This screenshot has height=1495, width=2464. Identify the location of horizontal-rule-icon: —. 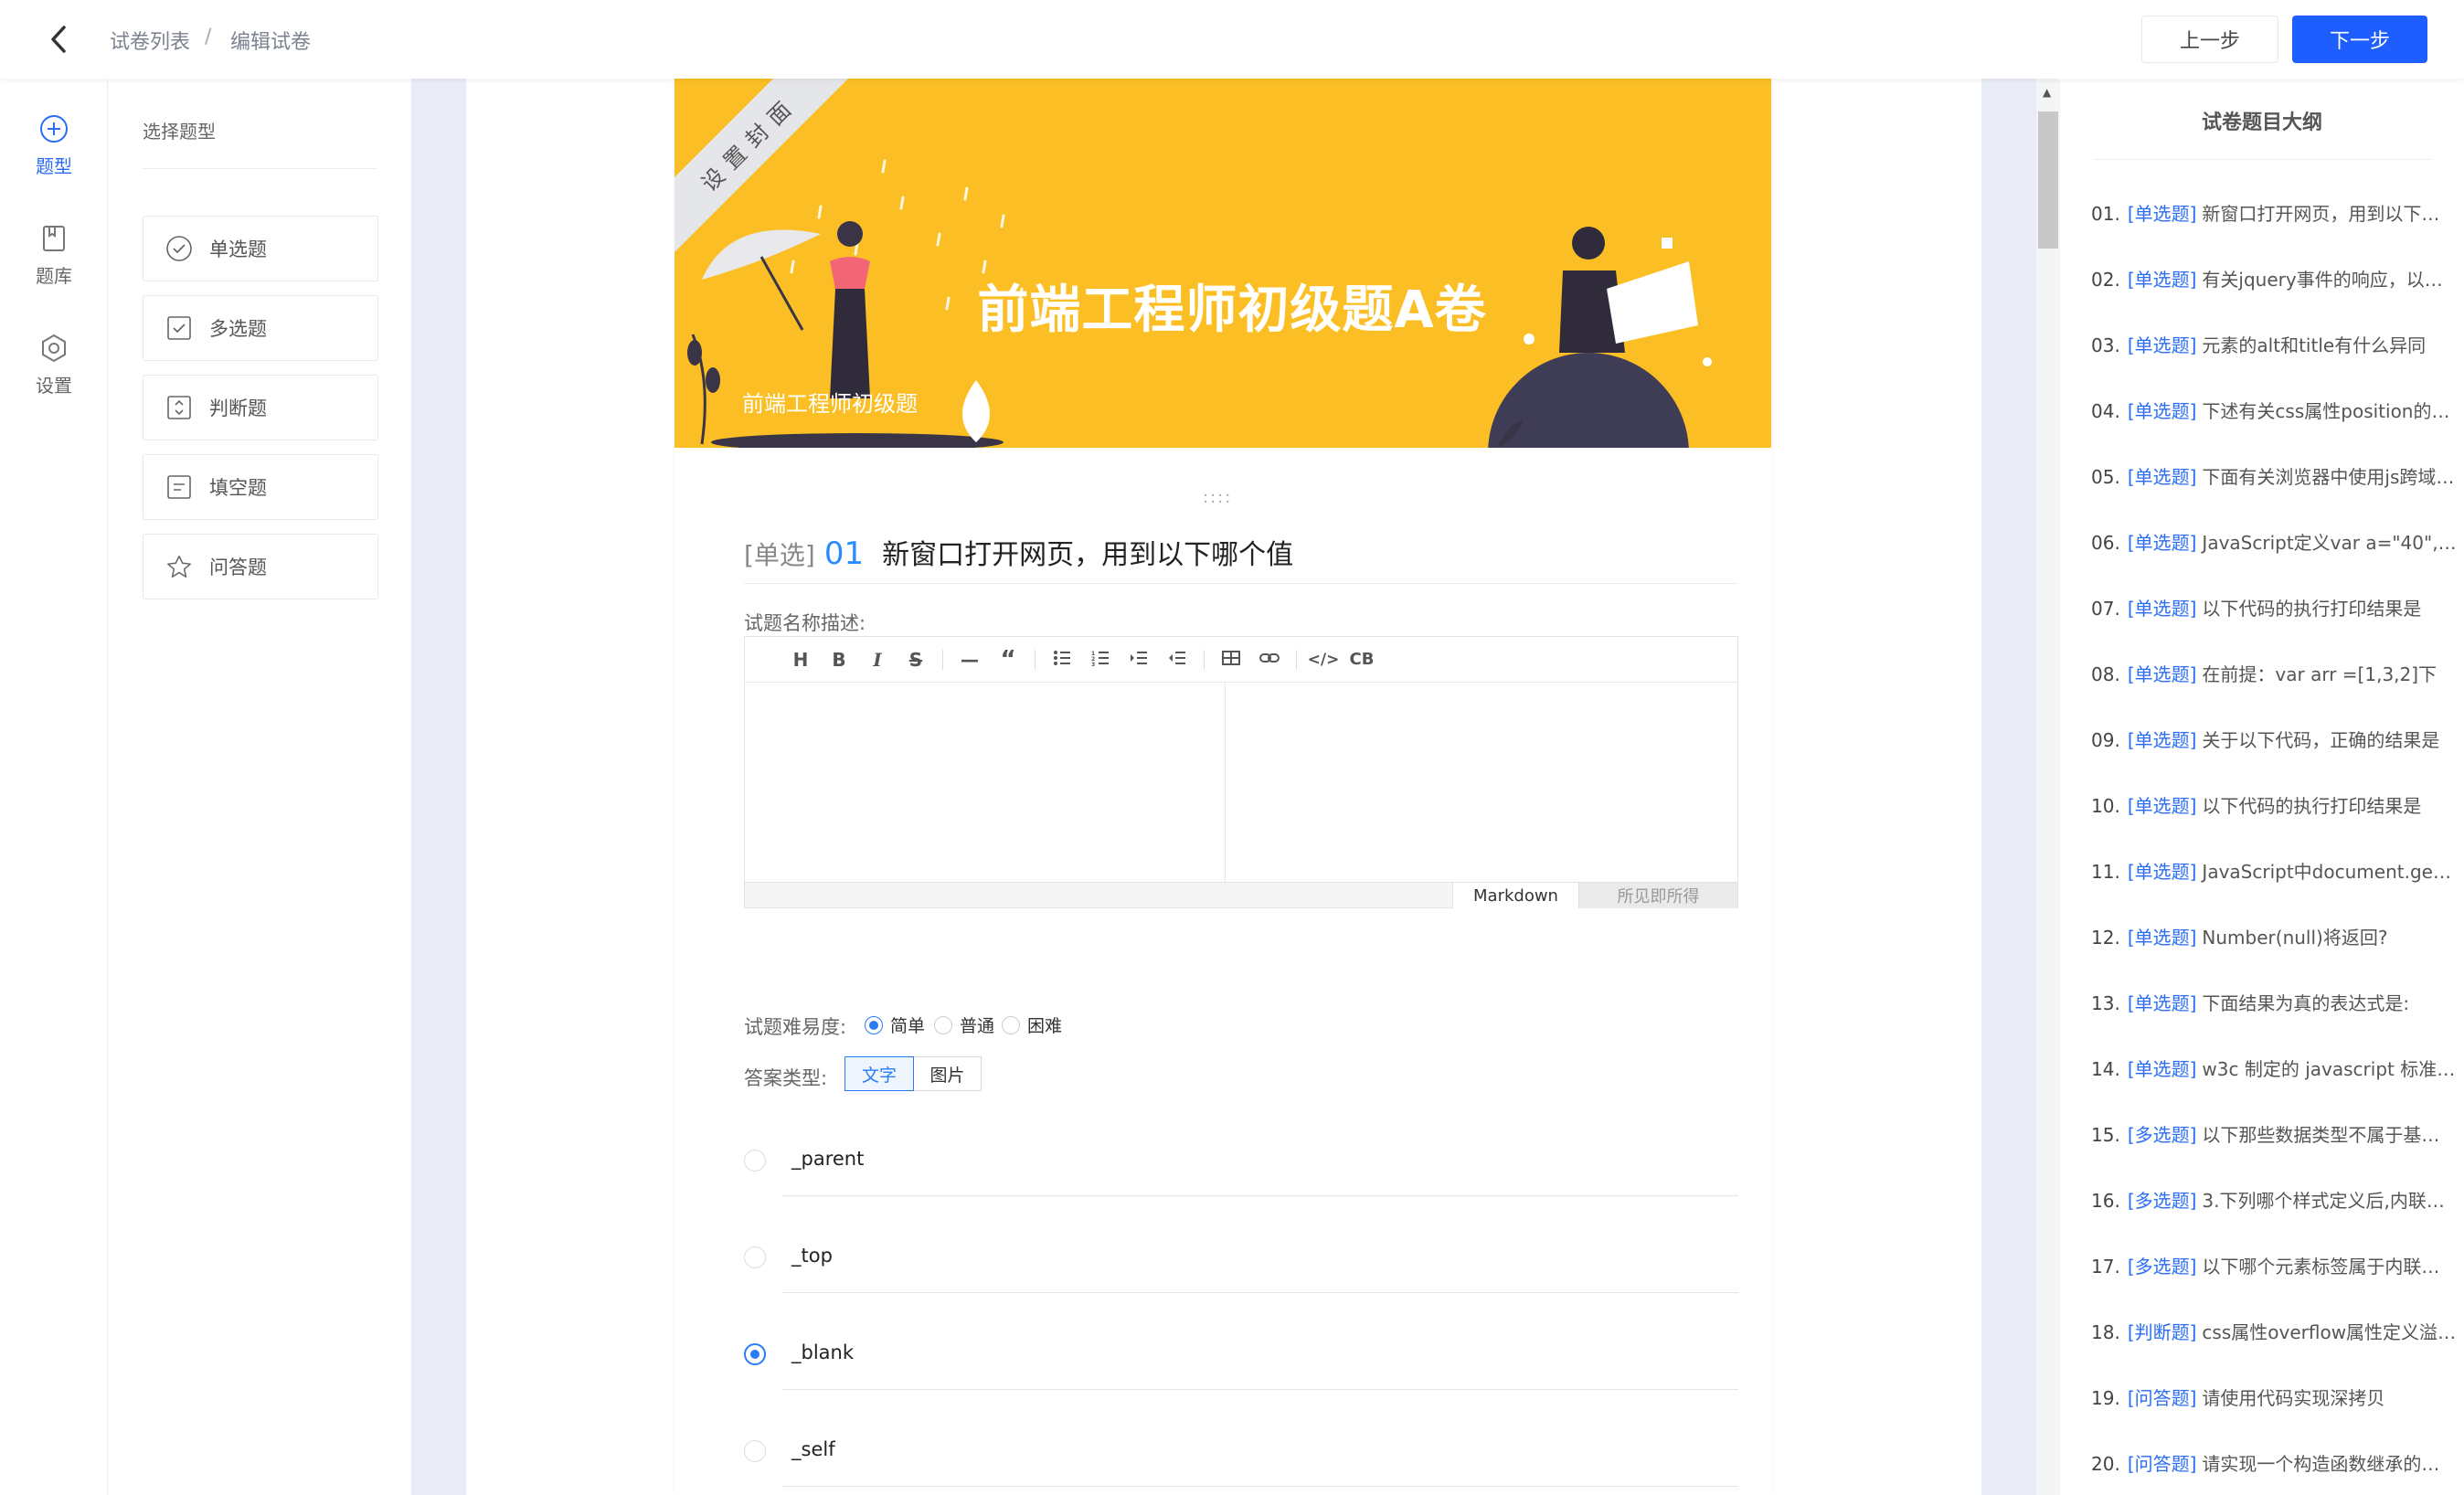
(970, 660).